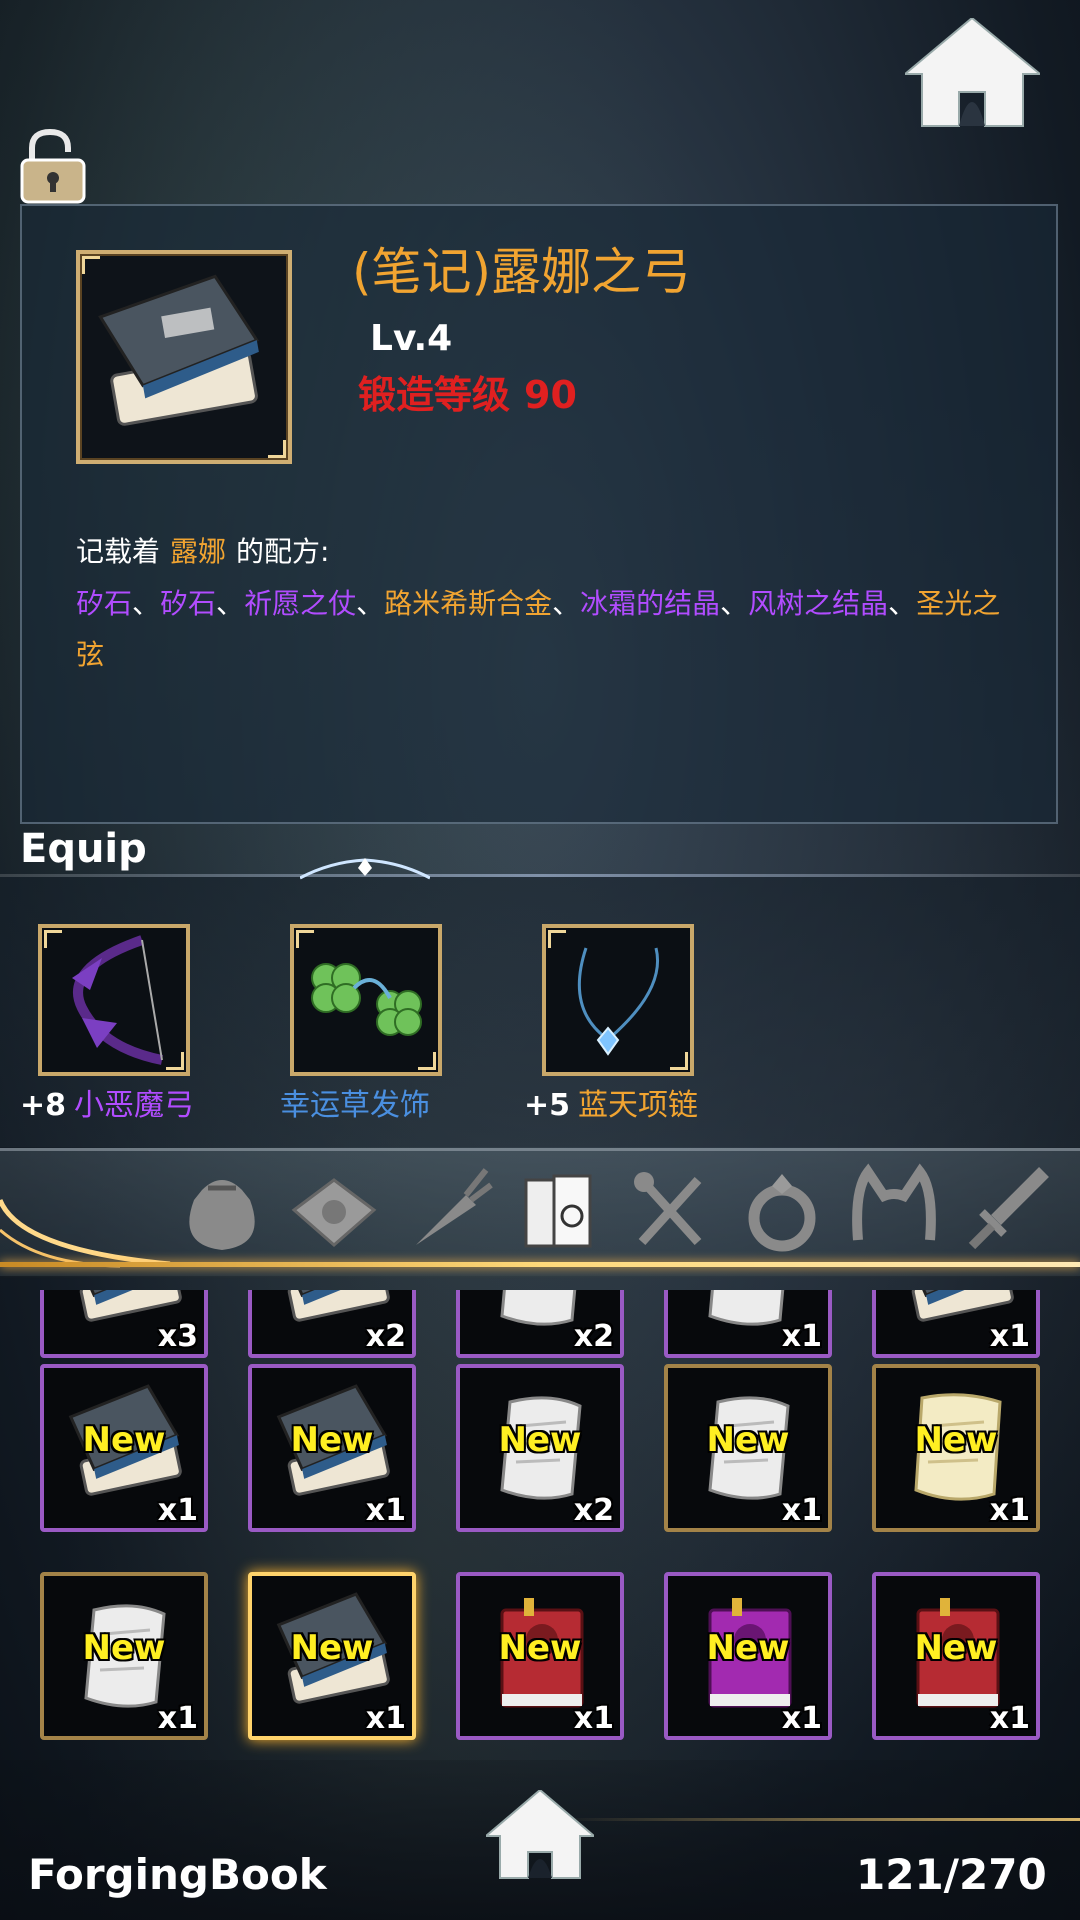  I want to click on recipe-ingredient: 风树之结晶, so click(818, 603).